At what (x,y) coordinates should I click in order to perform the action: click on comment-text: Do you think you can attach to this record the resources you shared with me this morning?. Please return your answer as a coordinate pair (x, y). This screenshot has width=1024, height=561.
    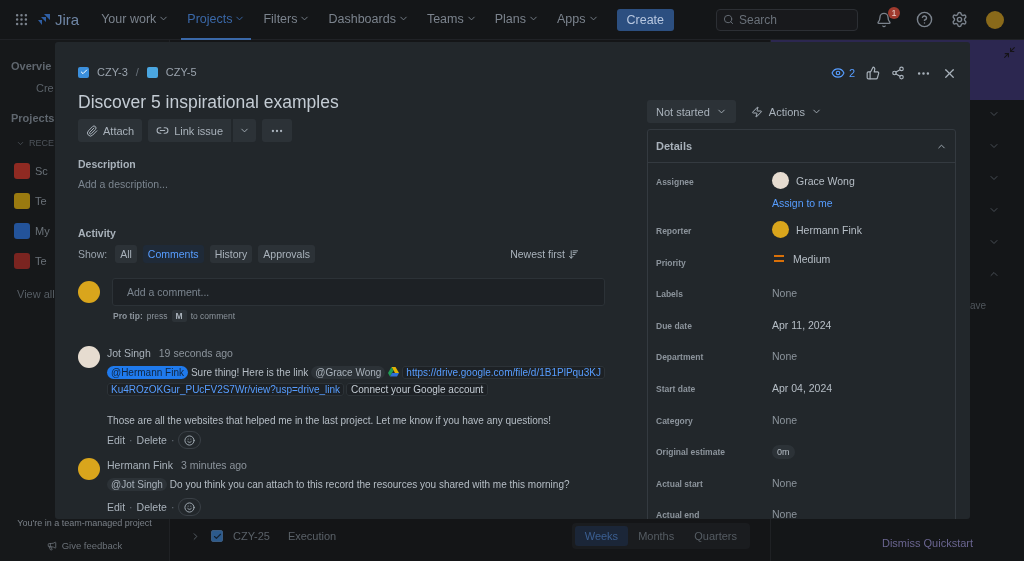
    Looking at the image, I should click on (369, 484).